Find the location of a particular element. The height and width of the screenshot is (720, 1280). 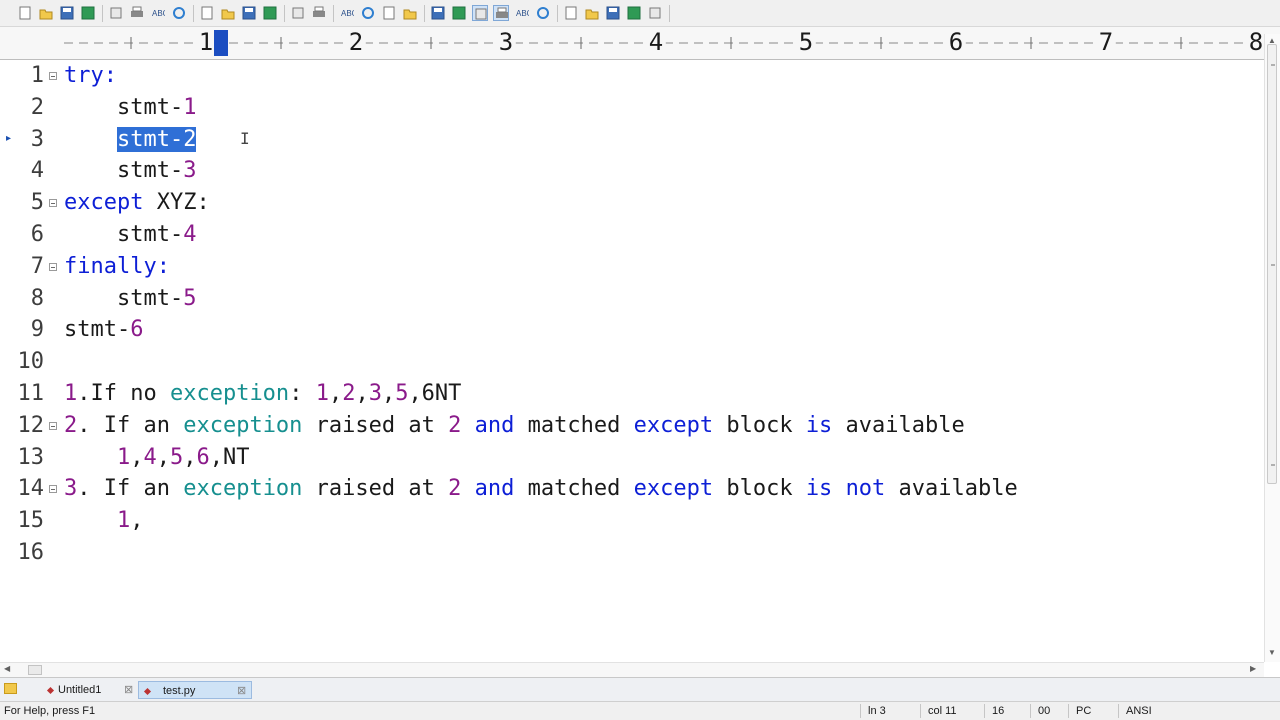

code-line: stmt-4 is located at coordinates (130, 235).